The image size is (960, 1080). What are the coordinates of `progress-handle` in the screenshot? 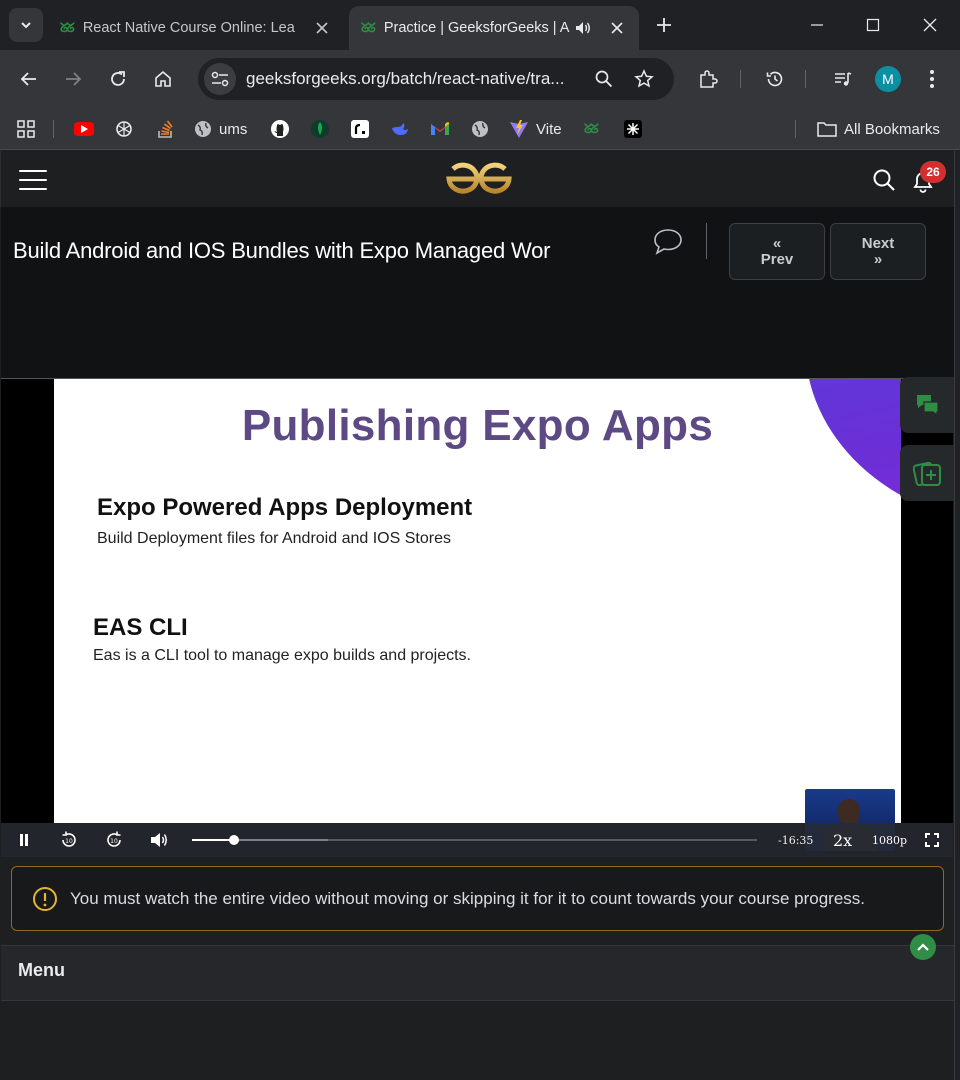 It's located at (233, 840).